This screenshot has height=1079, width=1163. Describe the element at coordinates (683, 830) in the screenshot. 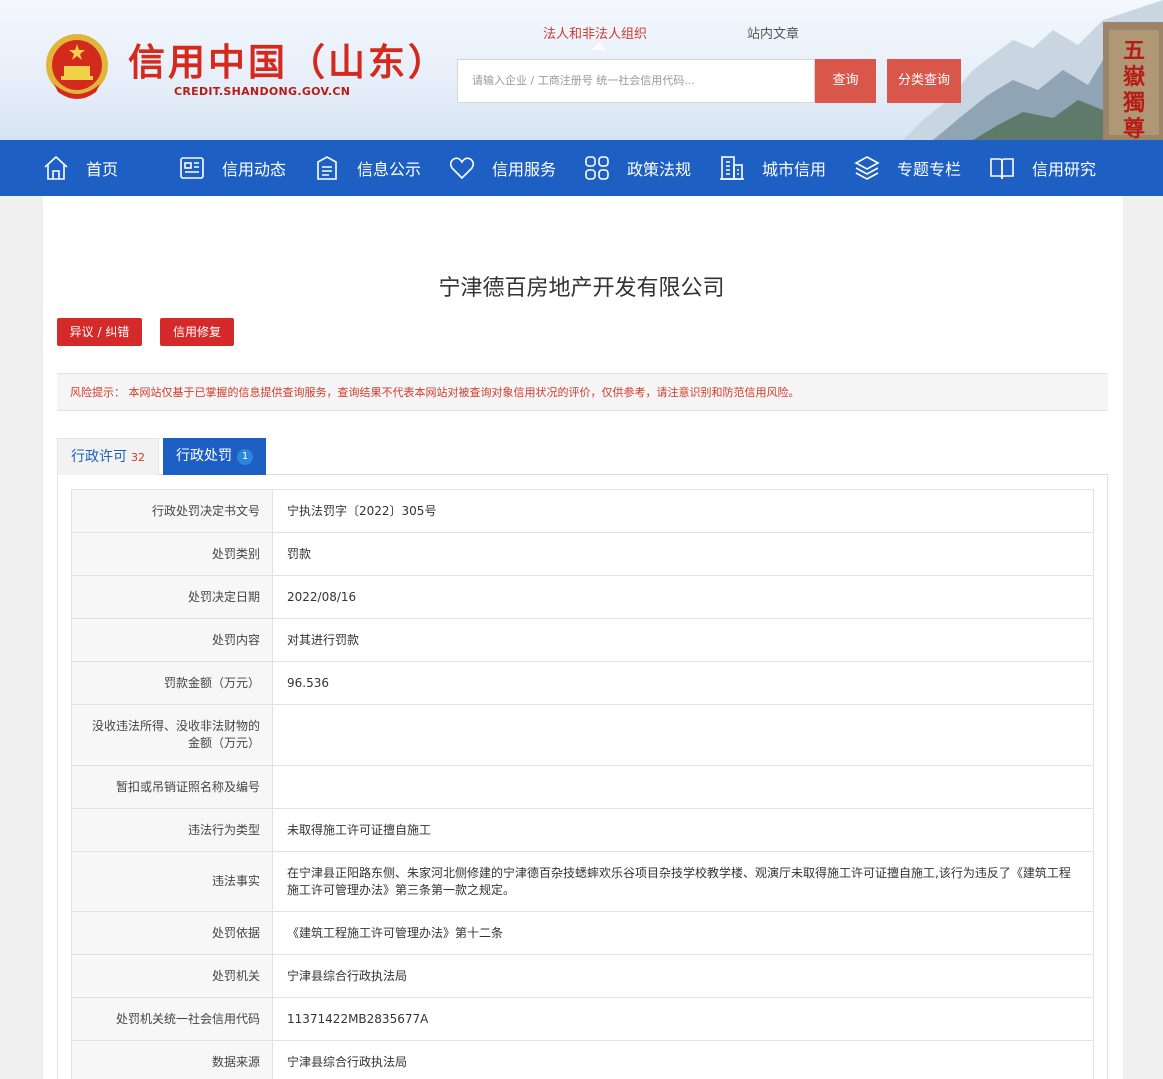

I see `field-value: 未取得施工许可证擅自施工` at that location.